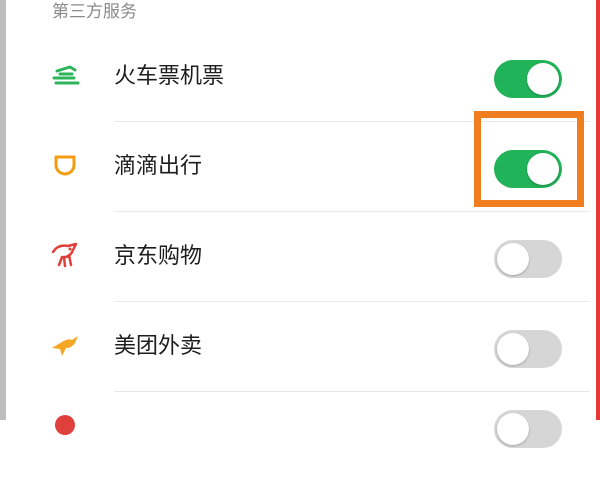 The height and width of the screenshot is (482, 600). What do you see at coordinates (65, 255) in the screenshot?
I see `jd-dog-icon` at bounding box center [65, 255].